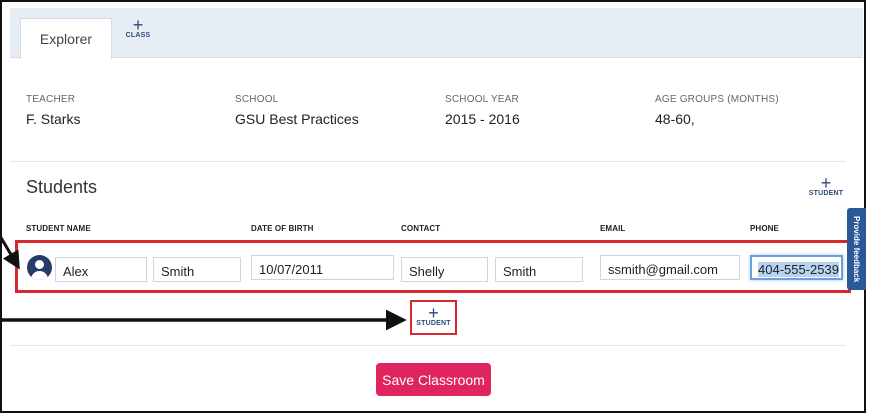  I want to click on provide-feedback-tab: Provide feedback, so click(856, 249).